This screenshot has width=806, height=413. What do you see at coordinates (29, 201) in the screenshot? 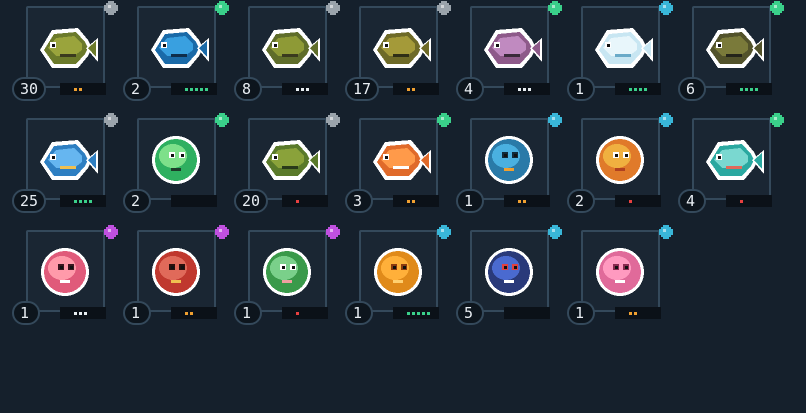
I see `item-count: 25` at bounding box center [29, 201].